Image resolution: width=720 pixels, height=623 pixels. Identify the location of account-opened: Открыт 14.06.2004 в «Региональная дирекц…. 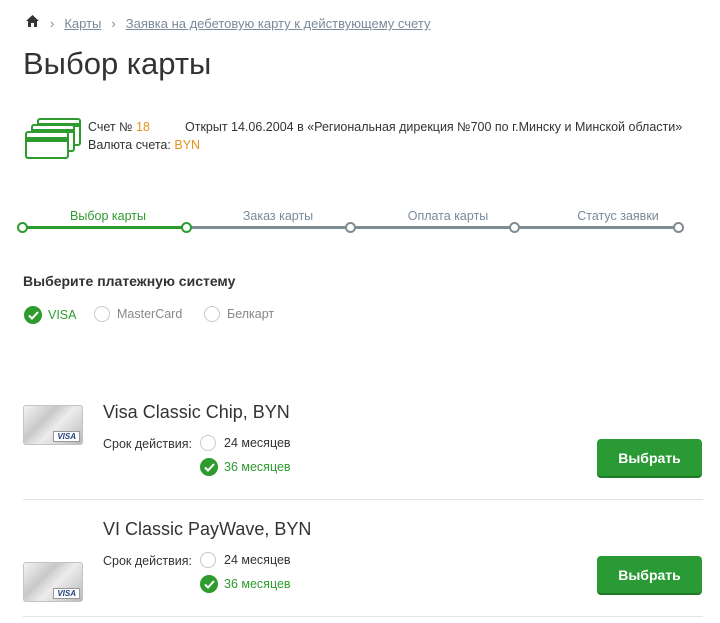
(434, 127).